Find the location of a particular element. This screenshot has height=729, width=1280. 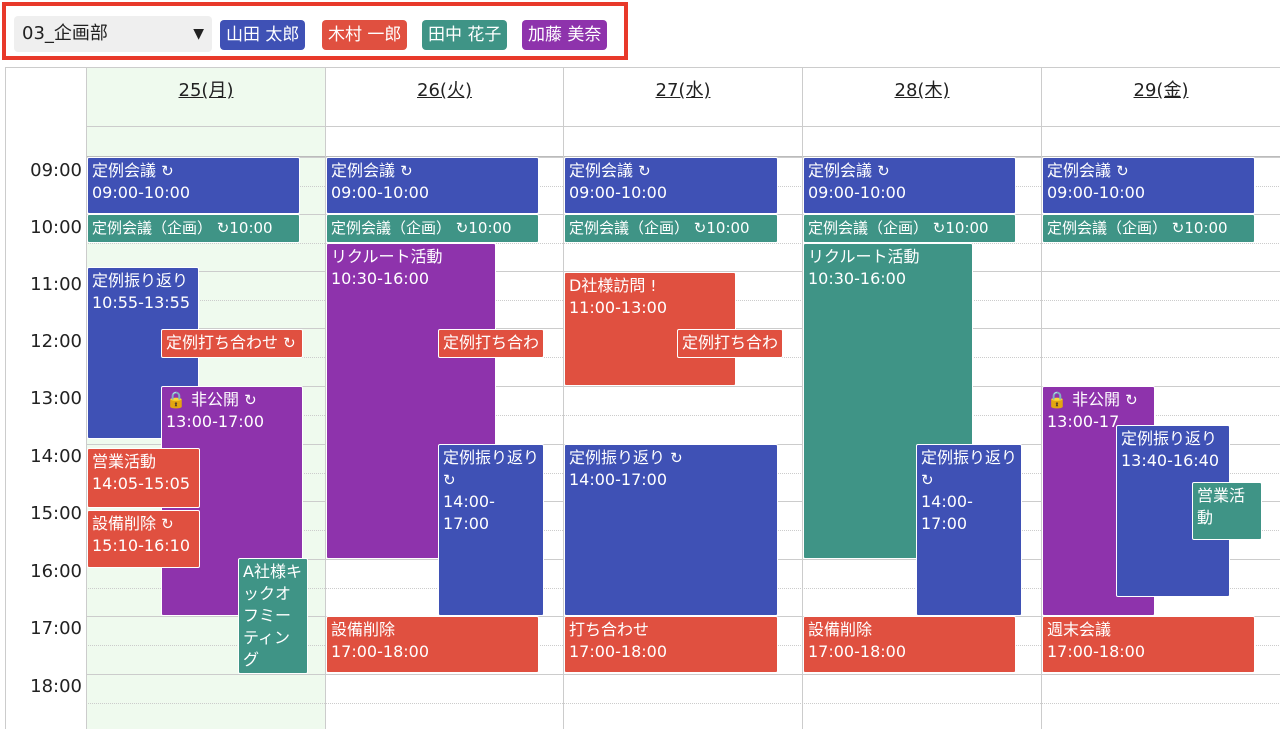

time-label: 17:00 is located at coordinates (56, 628).